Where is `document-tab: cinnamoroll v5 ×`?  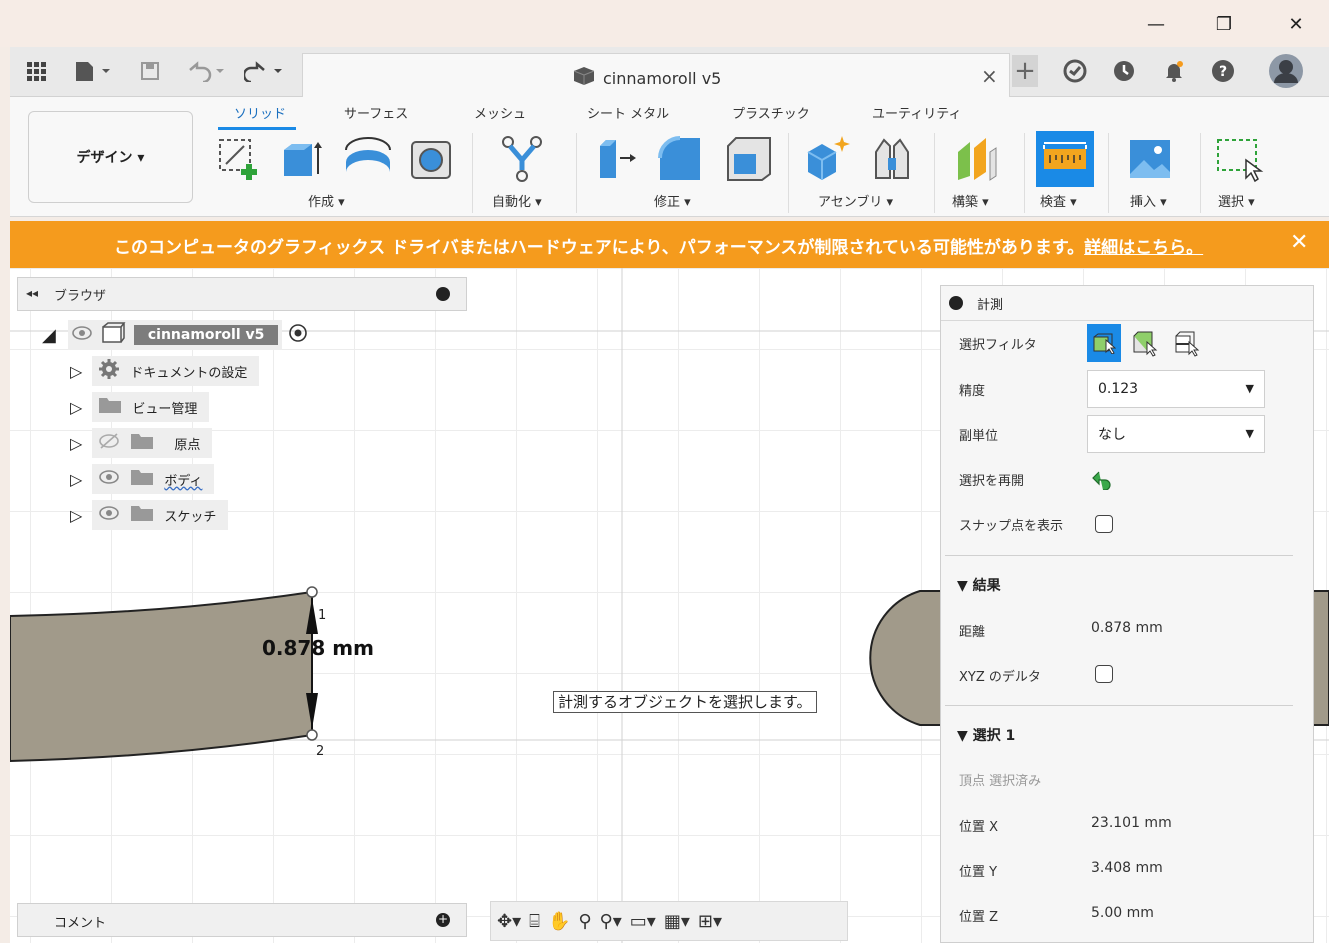
document-tab: cinnamoroll v5 × is located at coordinates (656, 75).